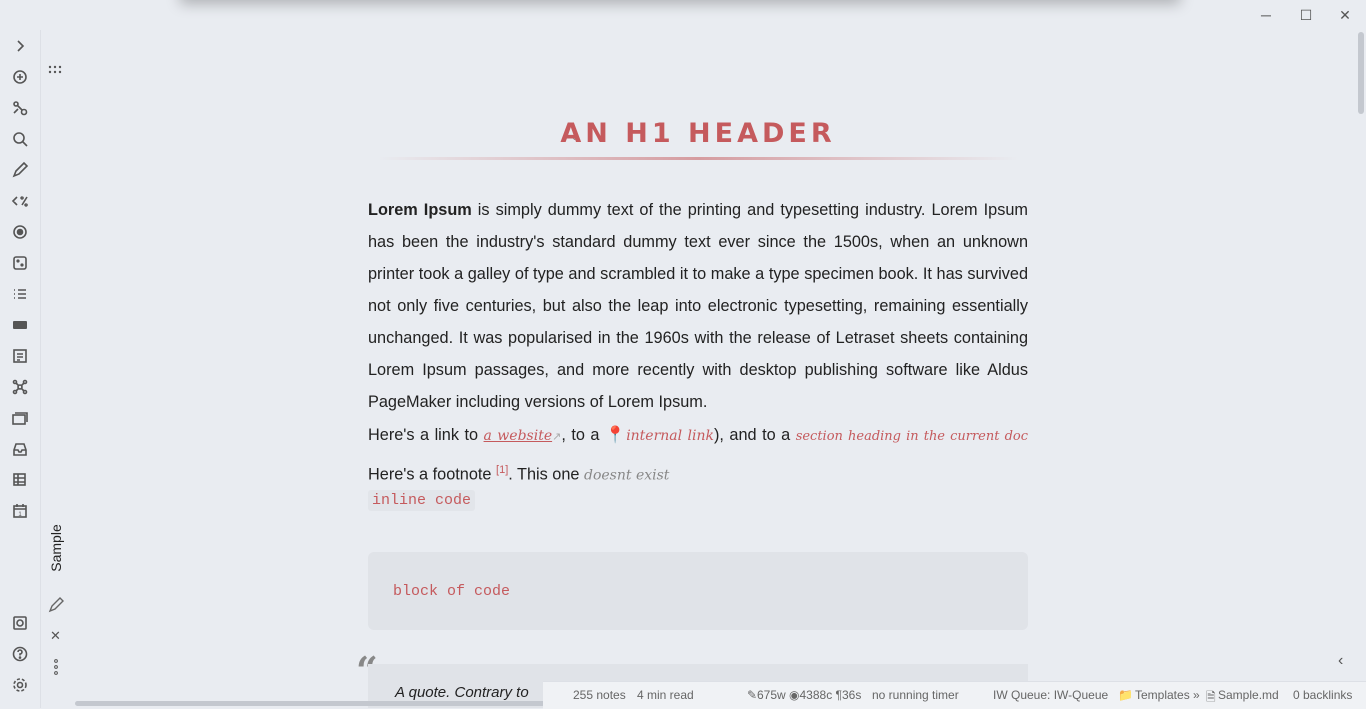 The height and width of the screenshot is (709, 1366). I want to click on links-prefix: Here's a link to, so click(426, 435).